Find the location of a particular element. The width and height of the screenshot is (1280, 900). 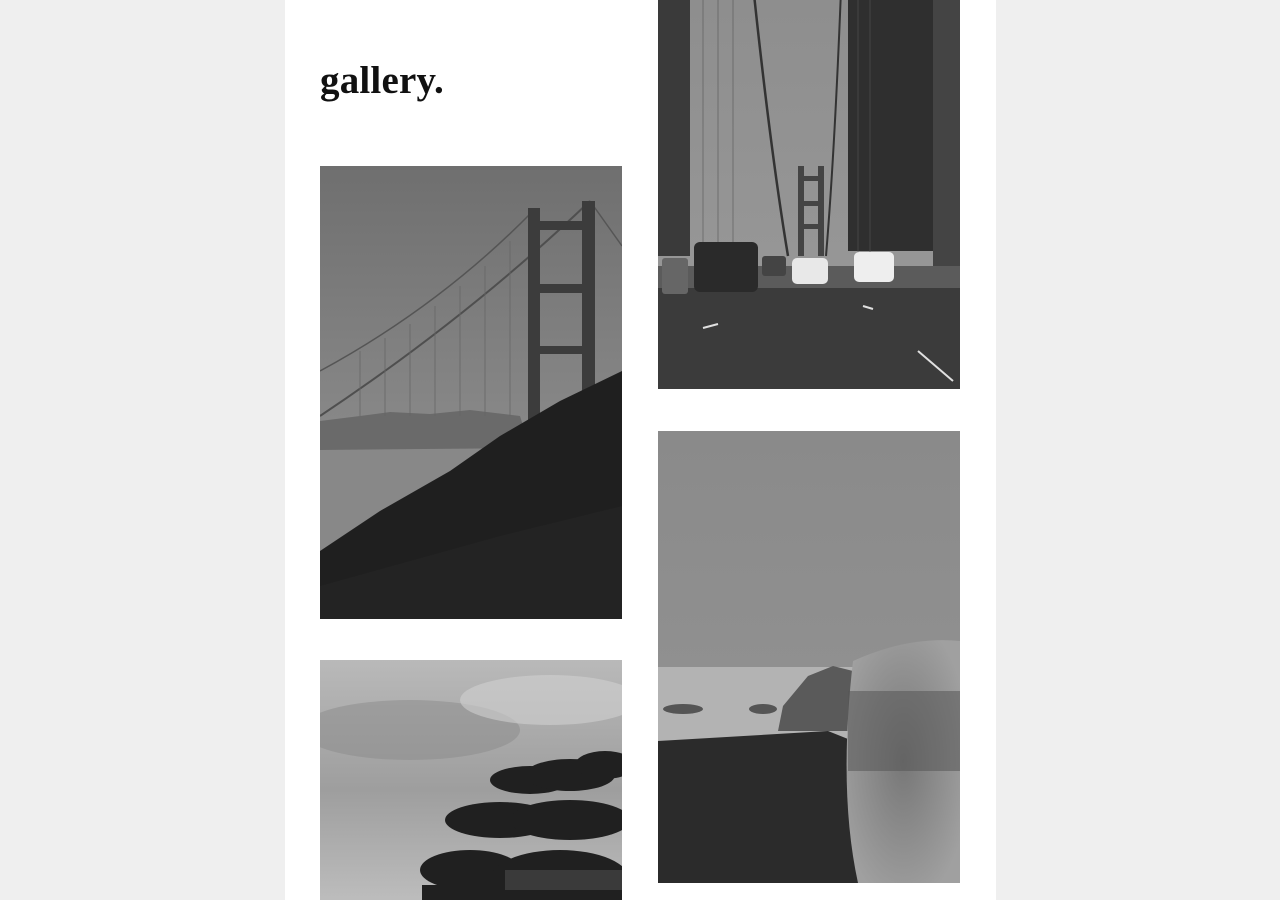

cypress-trees-image is located at coordinates (471, 780).